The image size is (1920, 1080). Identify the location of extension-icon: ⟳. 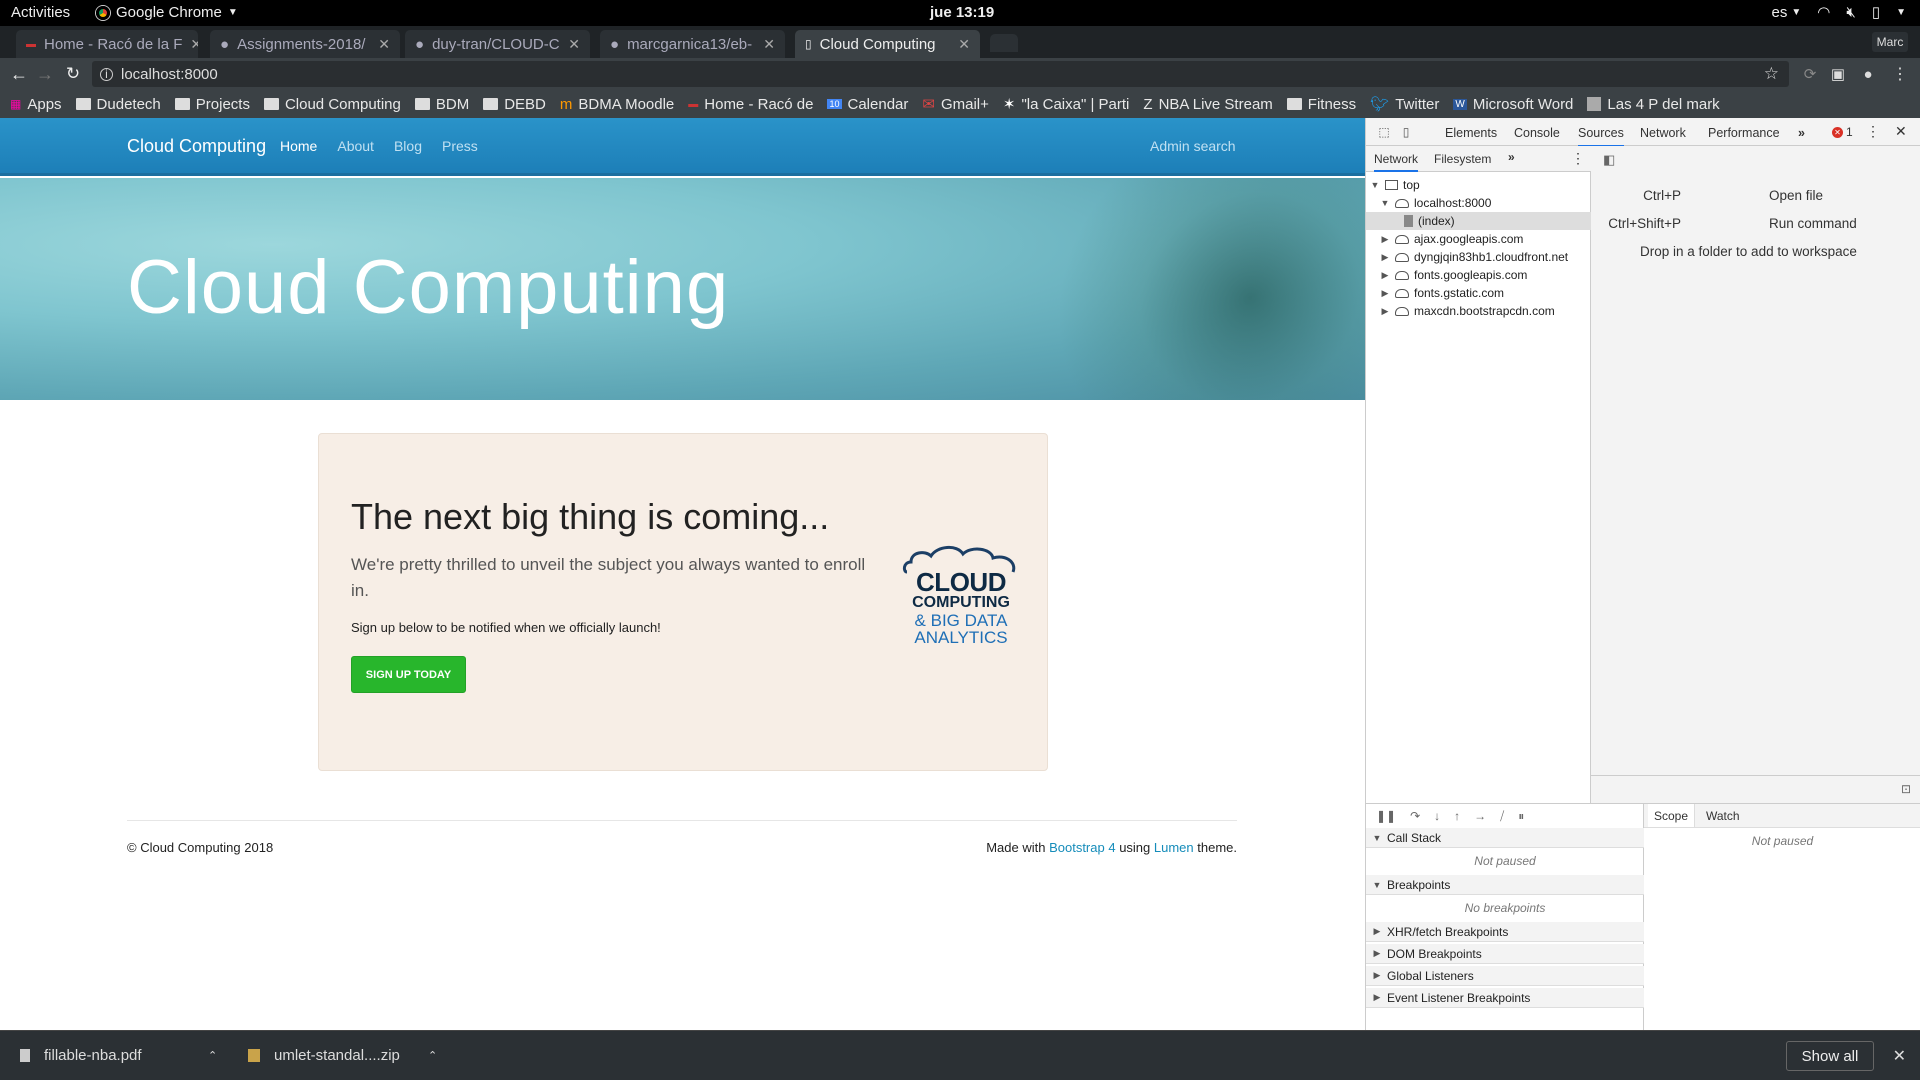
(1810, 74).